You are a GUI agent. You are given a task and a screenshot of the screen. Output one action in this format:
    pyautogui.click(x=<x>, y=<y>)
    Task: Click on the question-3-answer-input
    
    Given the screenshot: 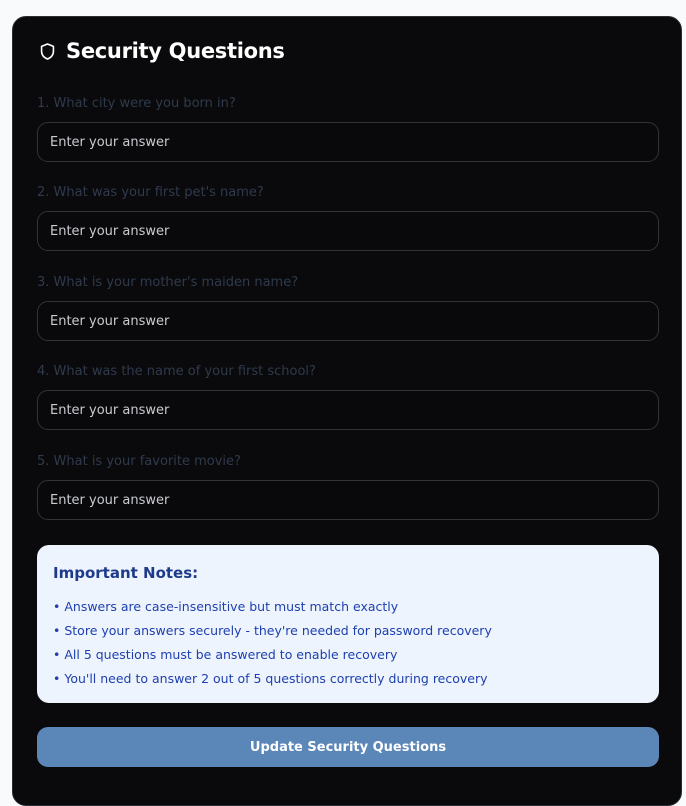 What is the action you would take?
    pyautogui.click(x=348, y=321)
    